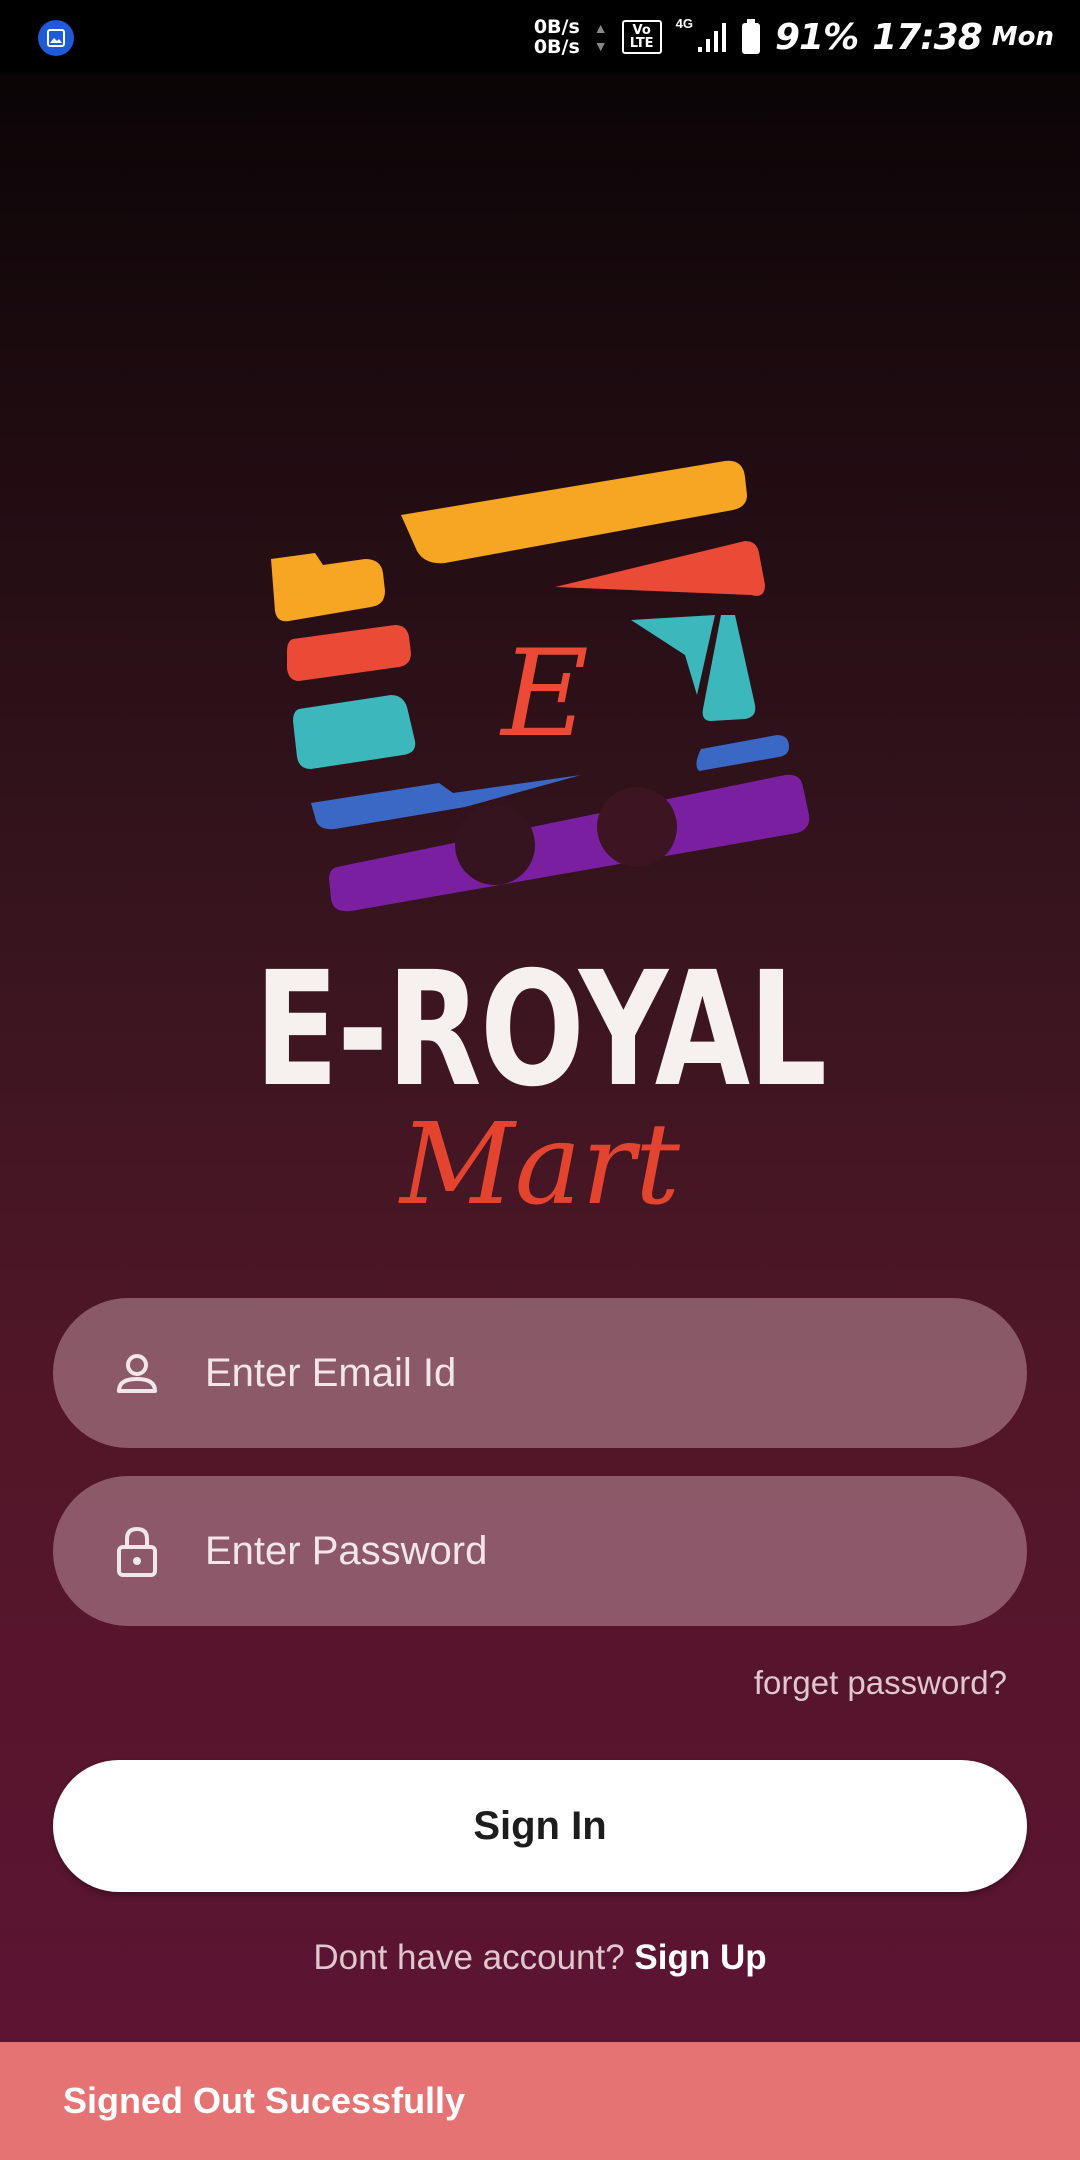 The width and height of the screenshot is (1080, 2160). What do you see at coordinates (540, 1826) in the screenshot?
I see `sign-in-button: Sign In` at bounding box center [540, 1826].